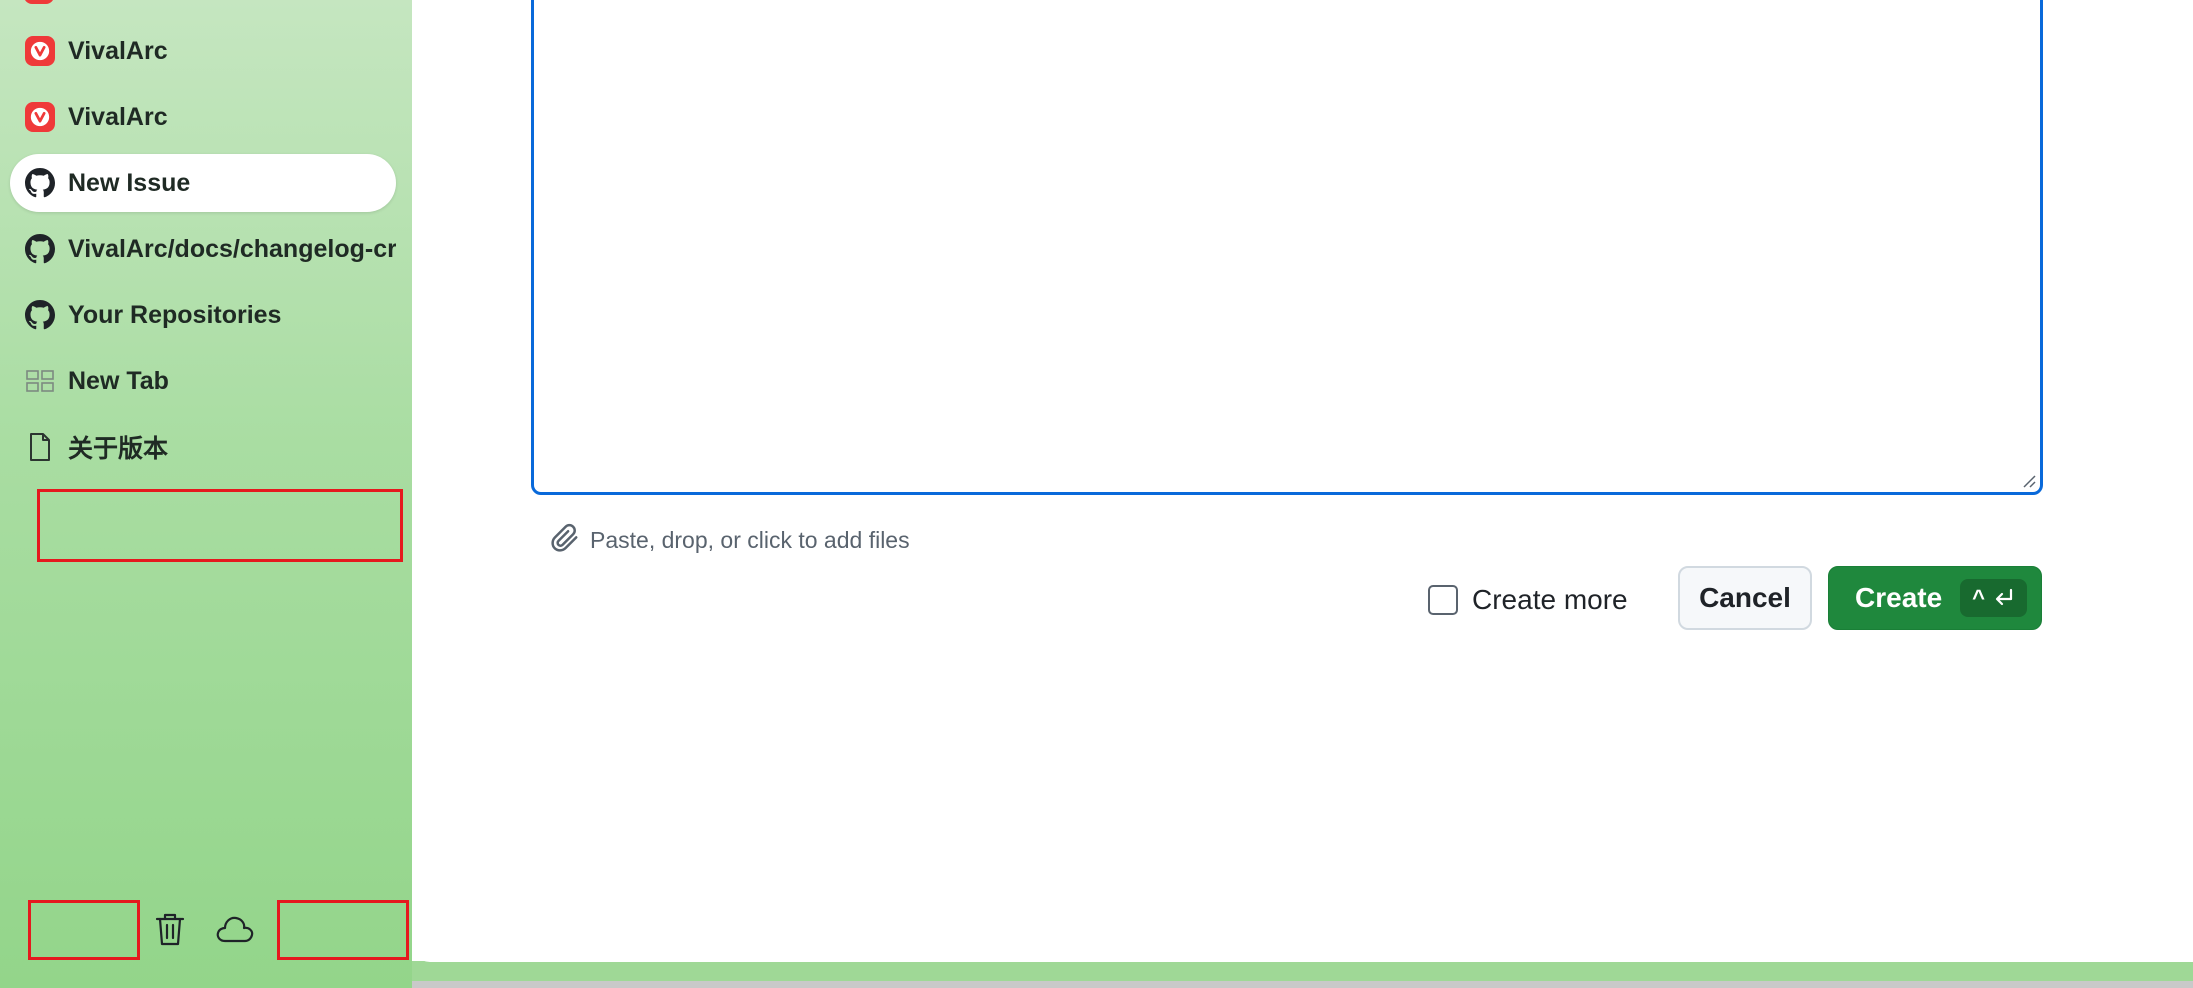 The width and height of the screenshot is (2193, 988). Describe the element at coordinates (203, 51) in the screenshot. I see `sidebar-tab-vivalarc-1: VivalArc` at that location.